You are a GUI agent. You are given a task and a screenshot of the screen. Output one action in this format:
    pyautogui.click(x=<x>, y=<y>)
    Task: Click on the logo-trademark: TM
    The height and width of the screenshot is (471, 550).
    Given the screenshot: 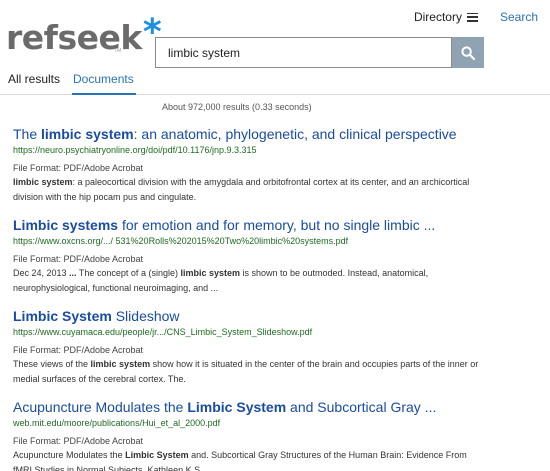 What is the action you would take?
    pyautogui.click(x=118, y=51)
    